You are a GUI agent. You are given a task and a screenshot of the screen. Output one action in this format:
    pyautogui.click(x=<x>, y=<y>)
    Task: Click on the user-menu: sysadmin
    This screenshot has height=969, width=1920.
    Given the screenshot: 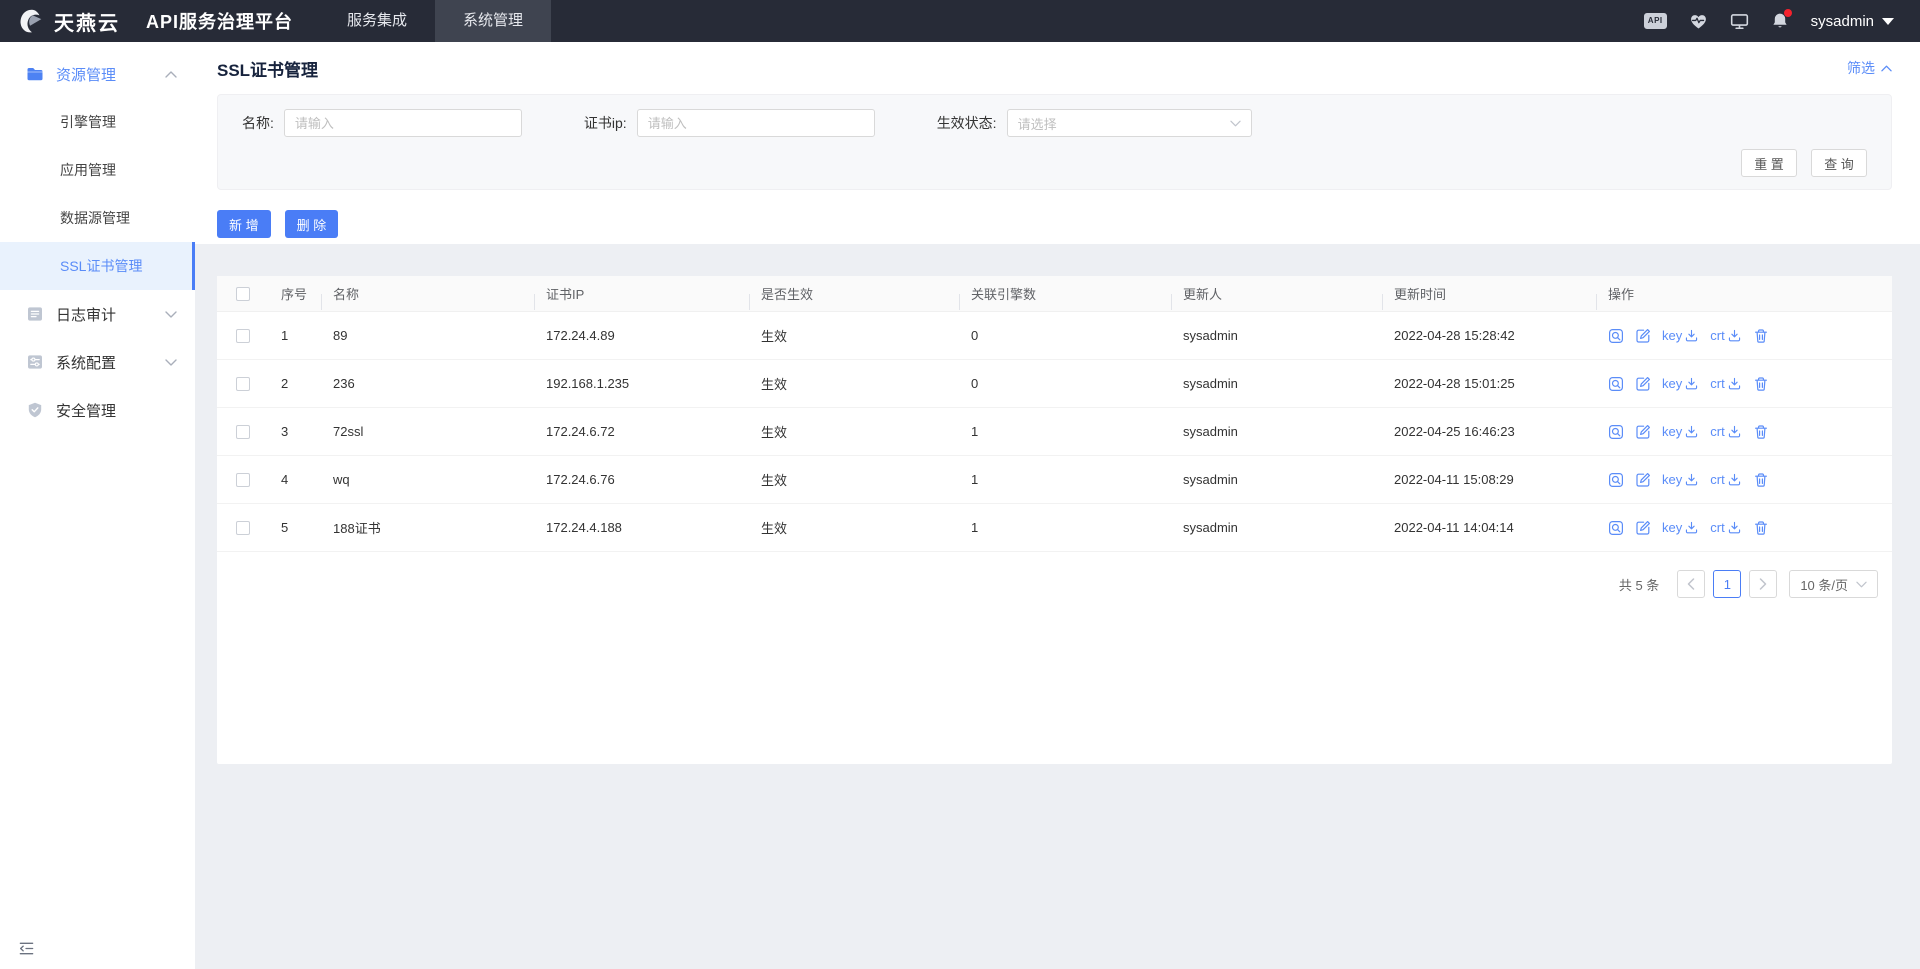 What is the action you would take?
    pyautogui.click(x=1852, y=21)
    